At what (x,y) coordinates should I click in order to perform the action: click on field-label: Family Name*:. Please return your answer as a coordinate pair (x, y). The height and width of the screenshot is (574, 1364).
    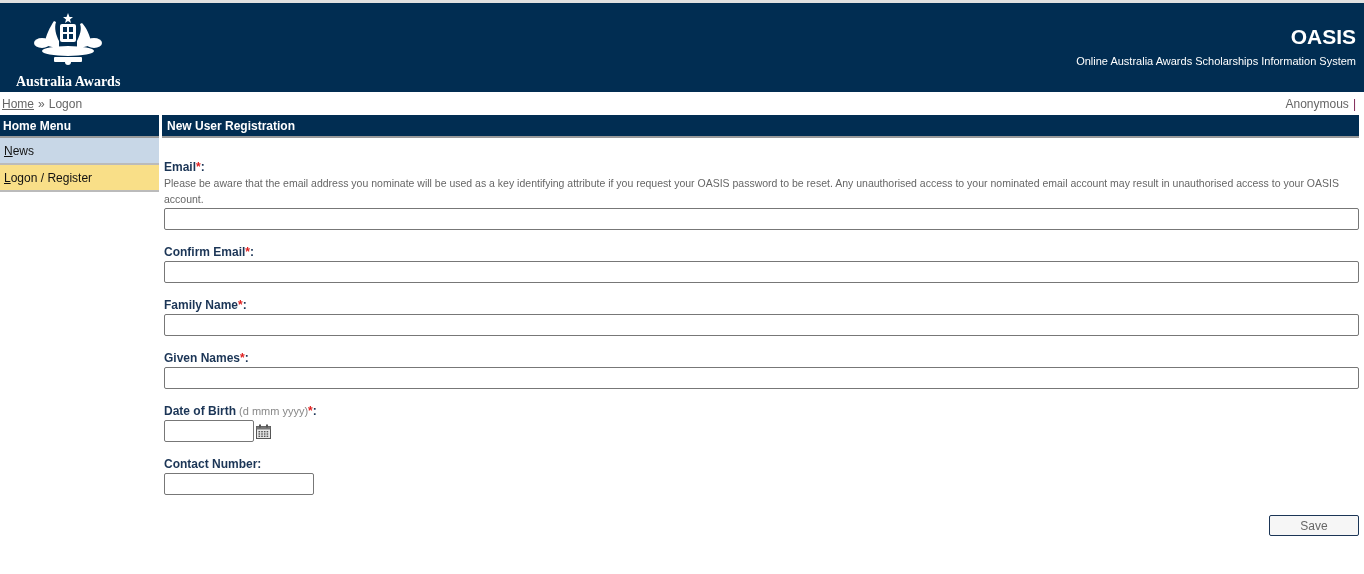
    Looking at the image, I should click on (206, 305).